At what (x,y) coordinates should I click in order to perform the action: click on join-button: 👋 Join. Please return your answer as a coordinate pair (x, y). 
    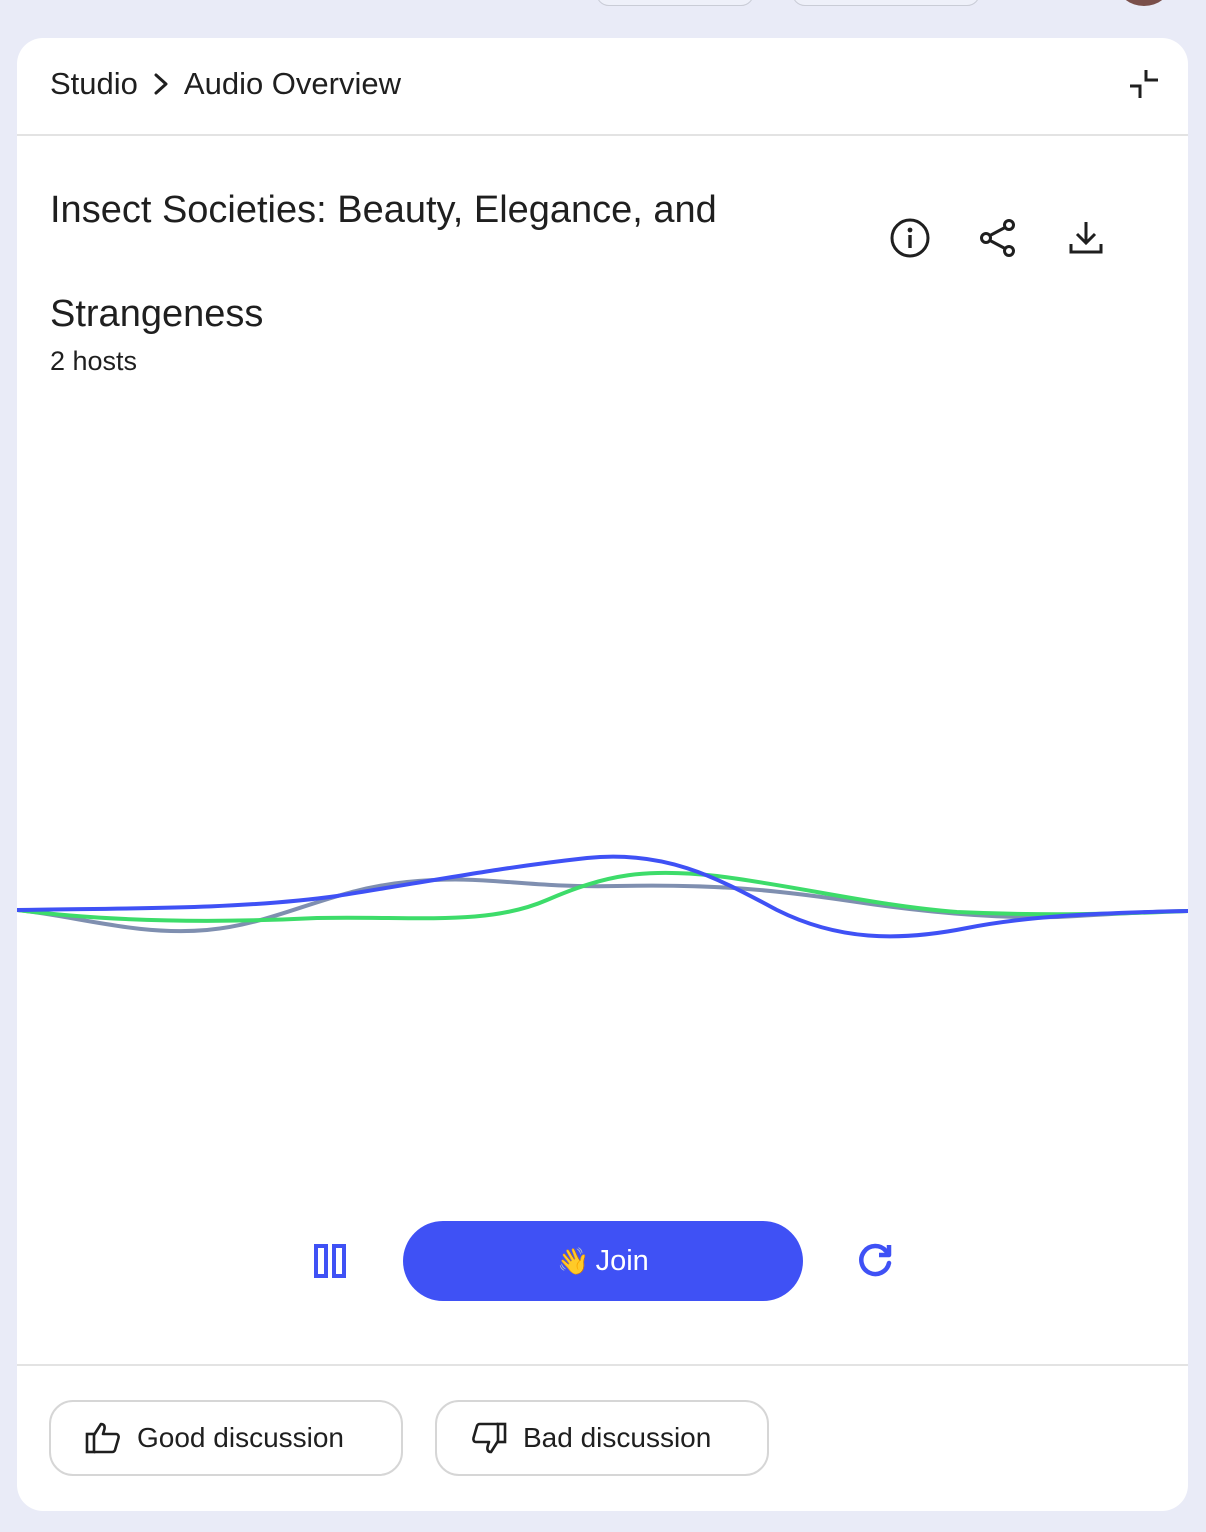
    Looking at the image, I should click on (603, 1261).